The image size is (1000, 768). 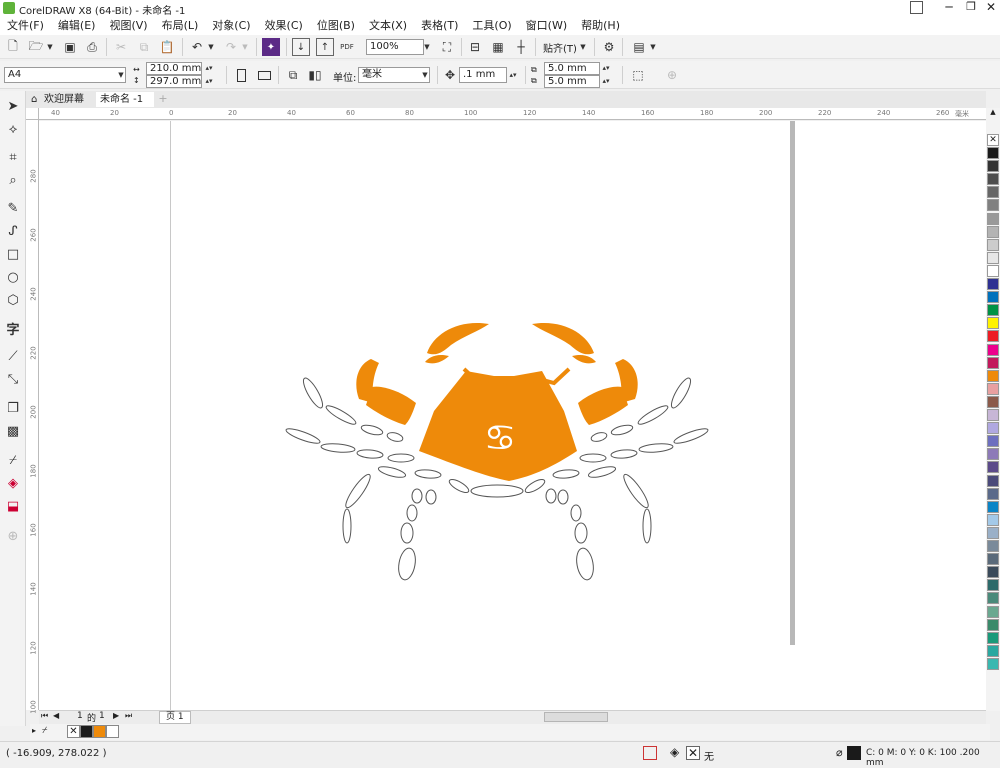 What do you see at coordinates (34, 730) in the screenshot?
I see `document-palette-menu-icon: ▸` at bounding box center [34, 730].